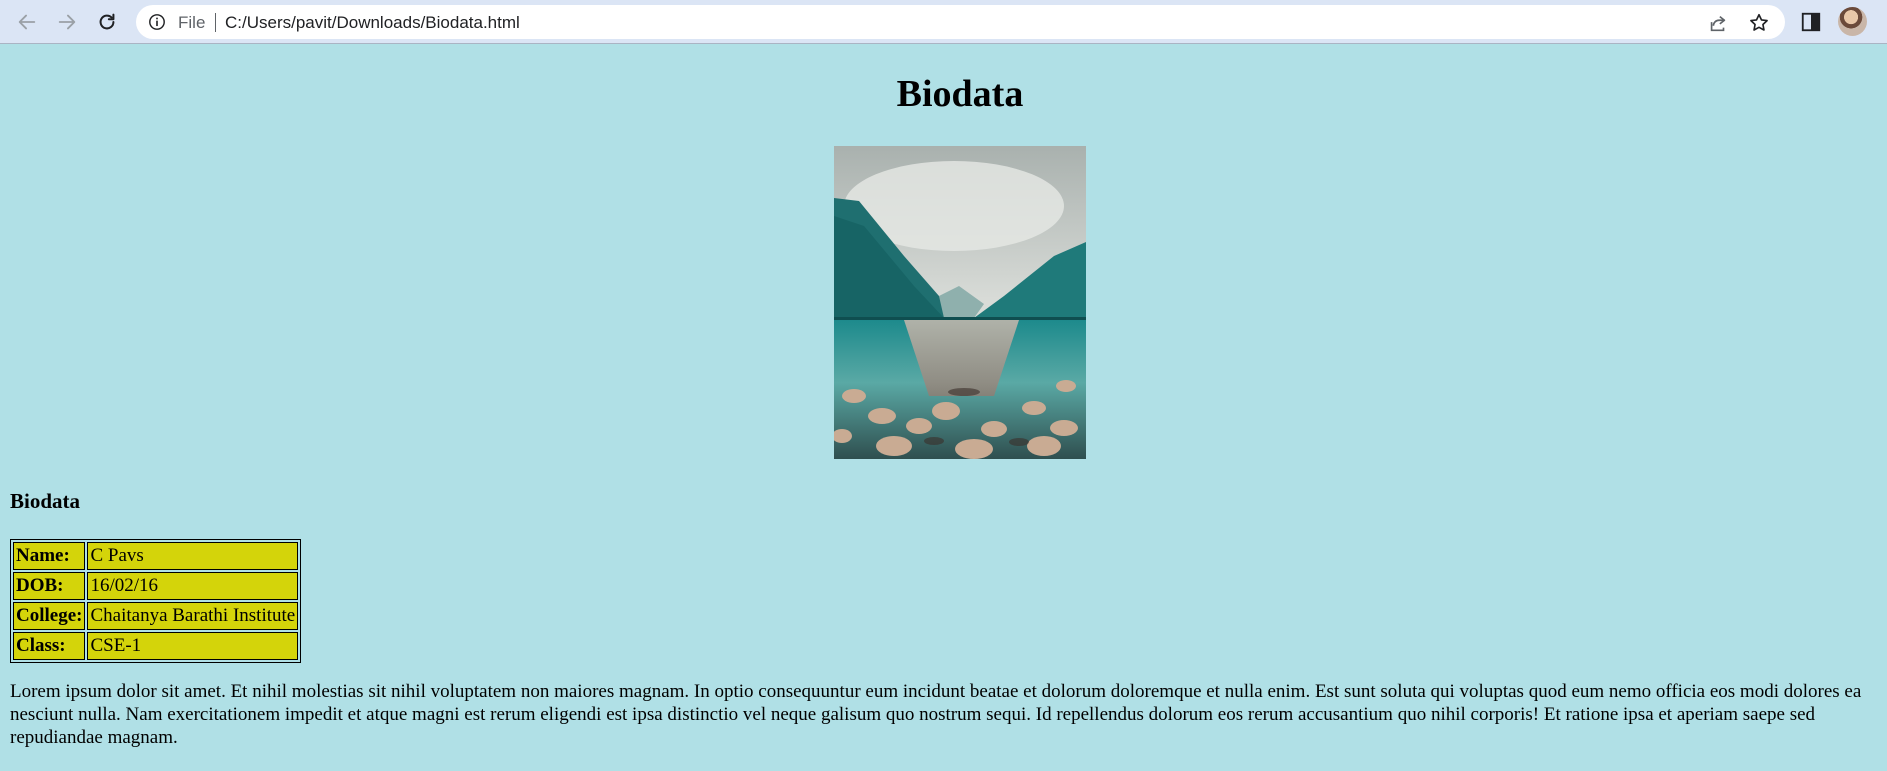 The image size is (1887, 771). I want to click on table-row: Name: C Pavs, so click(156, 556).